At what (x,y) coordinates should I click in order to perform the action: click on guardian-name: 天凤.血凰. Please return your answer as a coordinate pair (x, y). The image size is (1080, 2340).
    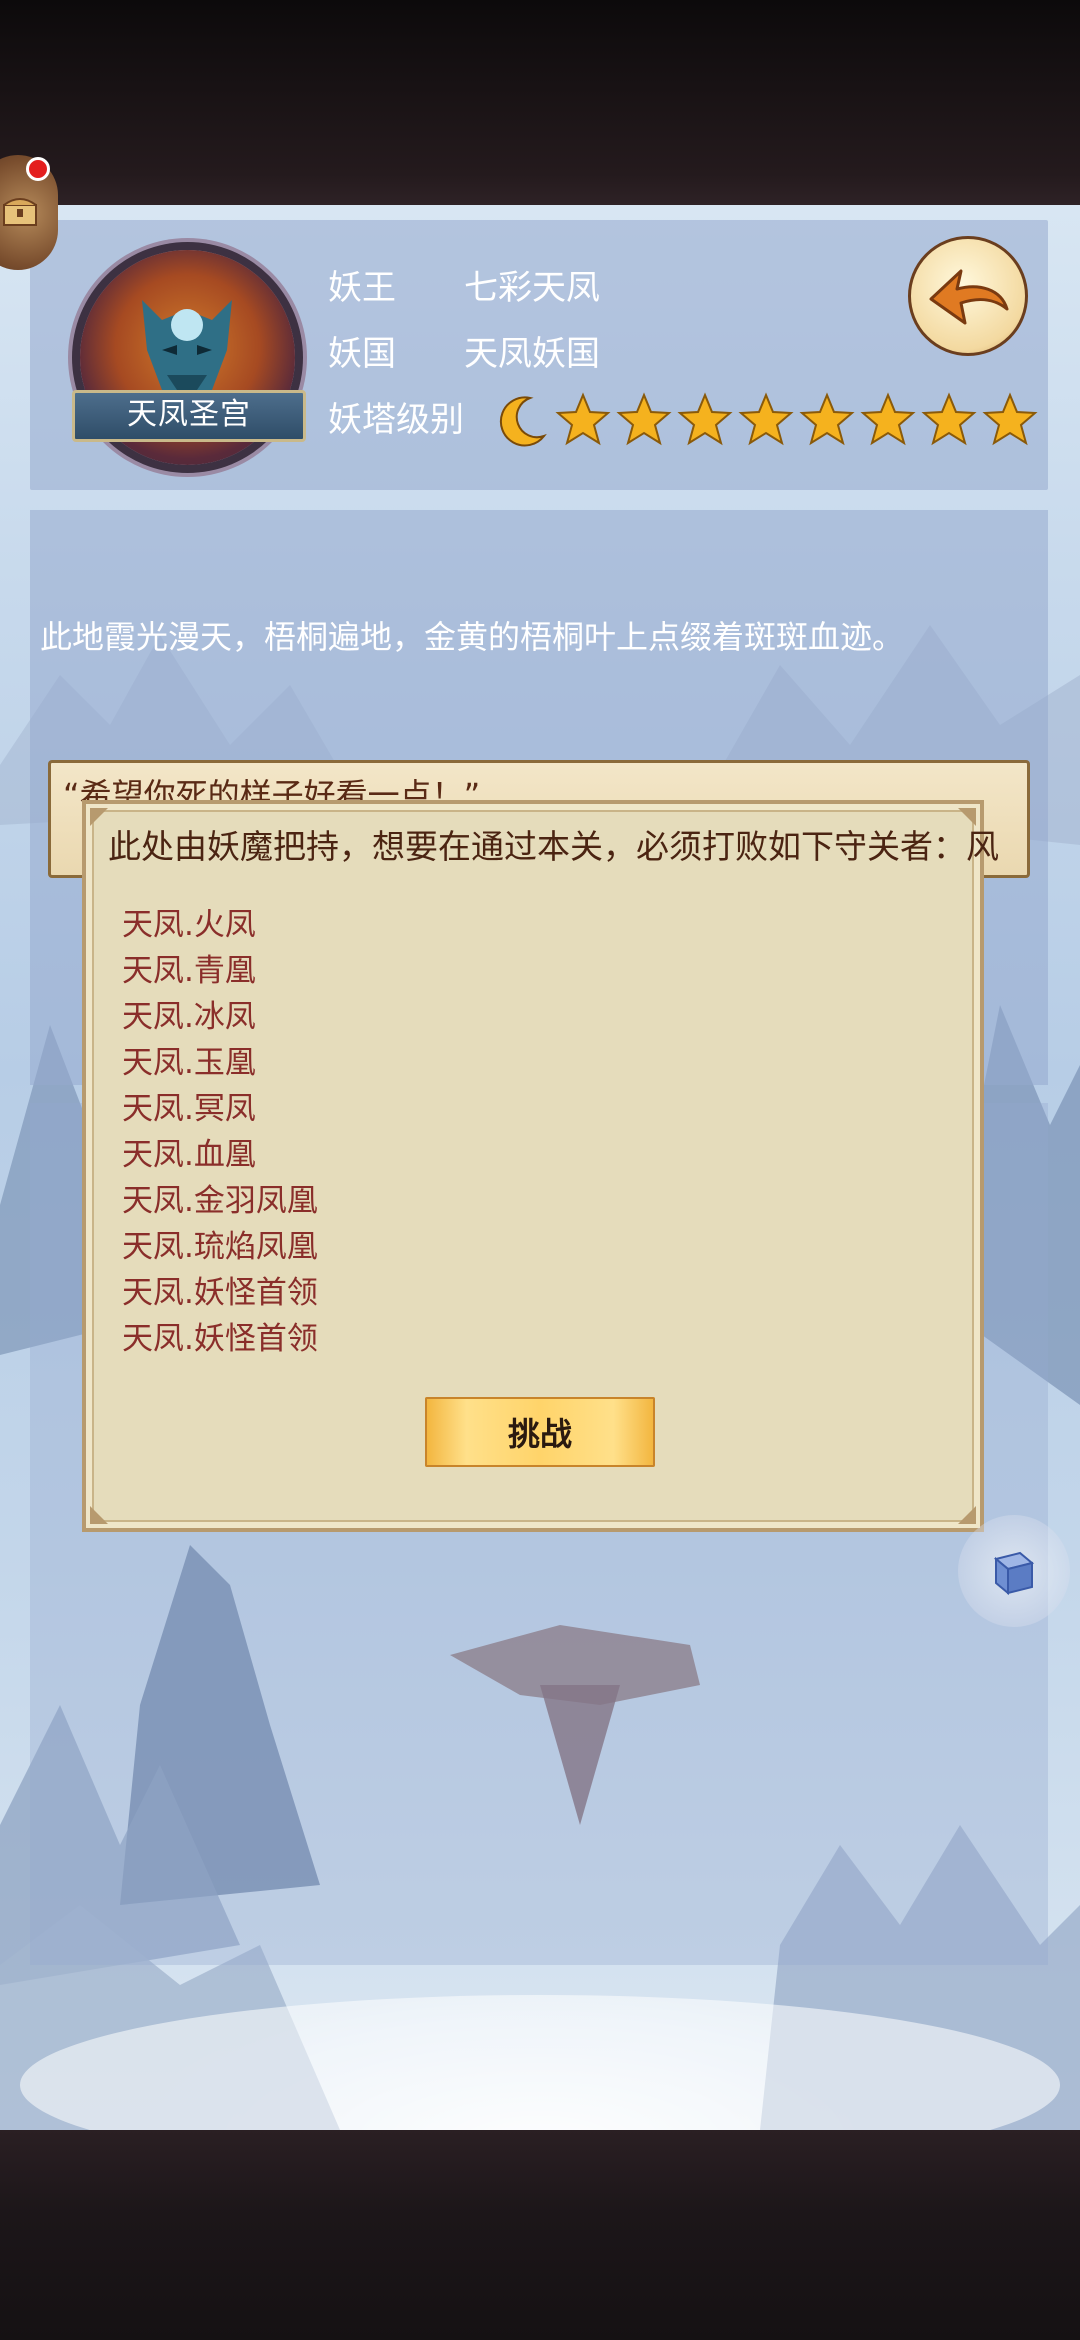
    Looking at the image, I should click on (189, 1155).